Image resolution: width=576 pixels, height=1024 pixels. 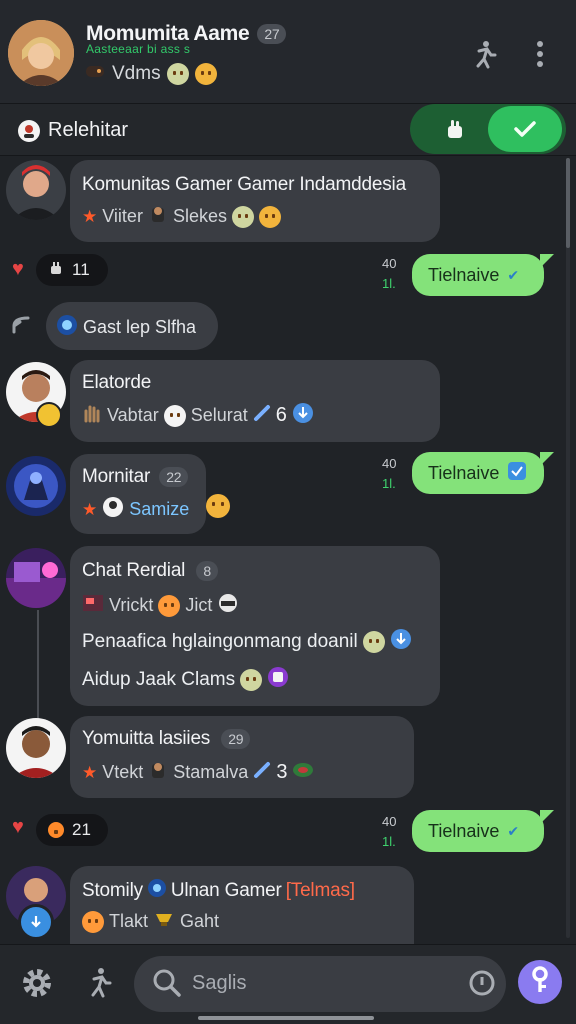 I want to click on count-badge: 29, so click(x=236, y=738).